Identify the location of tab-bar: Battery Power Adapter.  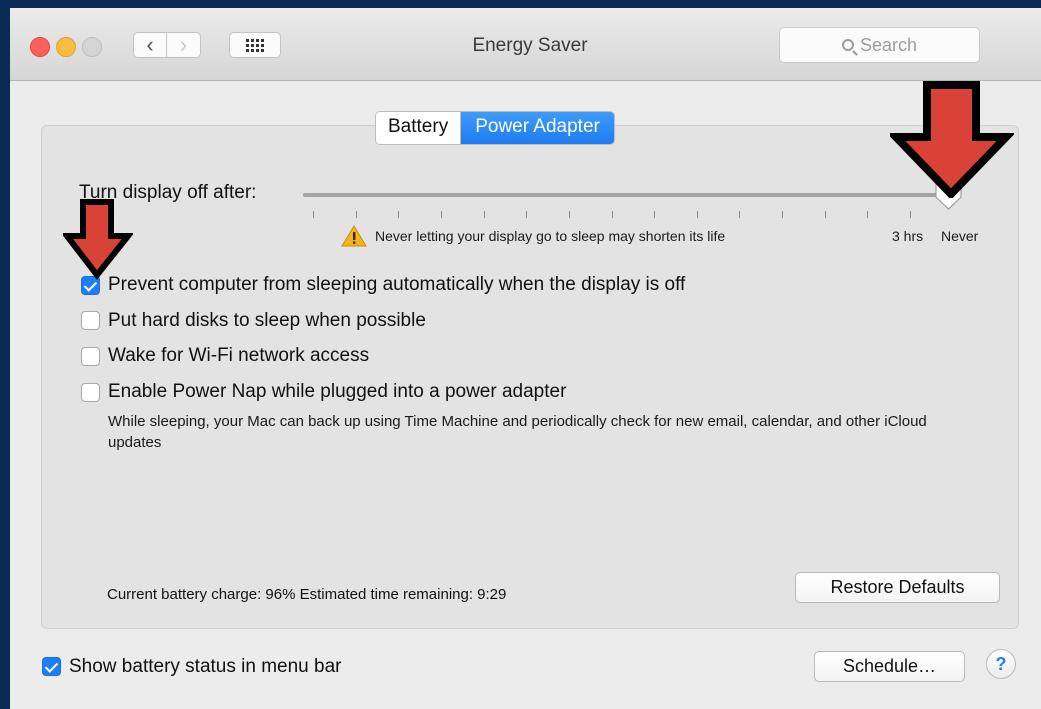
(495, 128).